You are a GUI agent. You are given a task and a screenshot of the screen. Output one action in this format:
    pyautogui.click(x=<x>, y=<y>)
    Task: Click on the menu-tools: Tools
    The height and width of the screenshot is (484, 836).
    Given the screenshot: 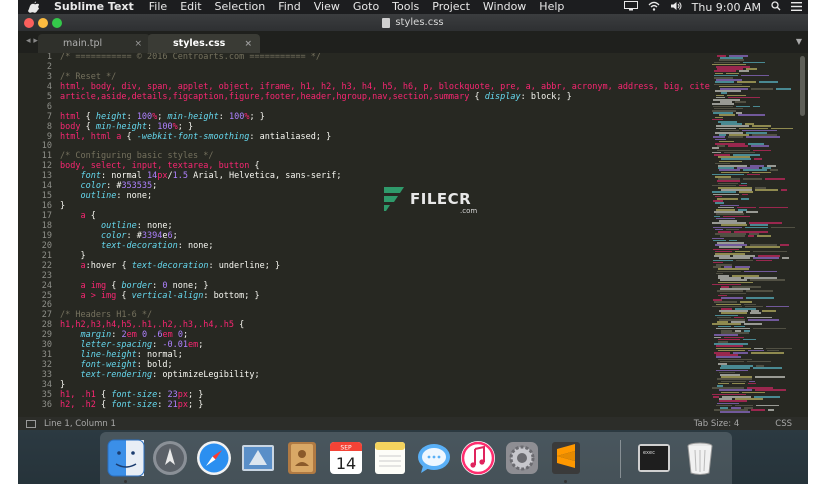 What is the action you would take?
    pyautogui.click(x=405, y=7)
    